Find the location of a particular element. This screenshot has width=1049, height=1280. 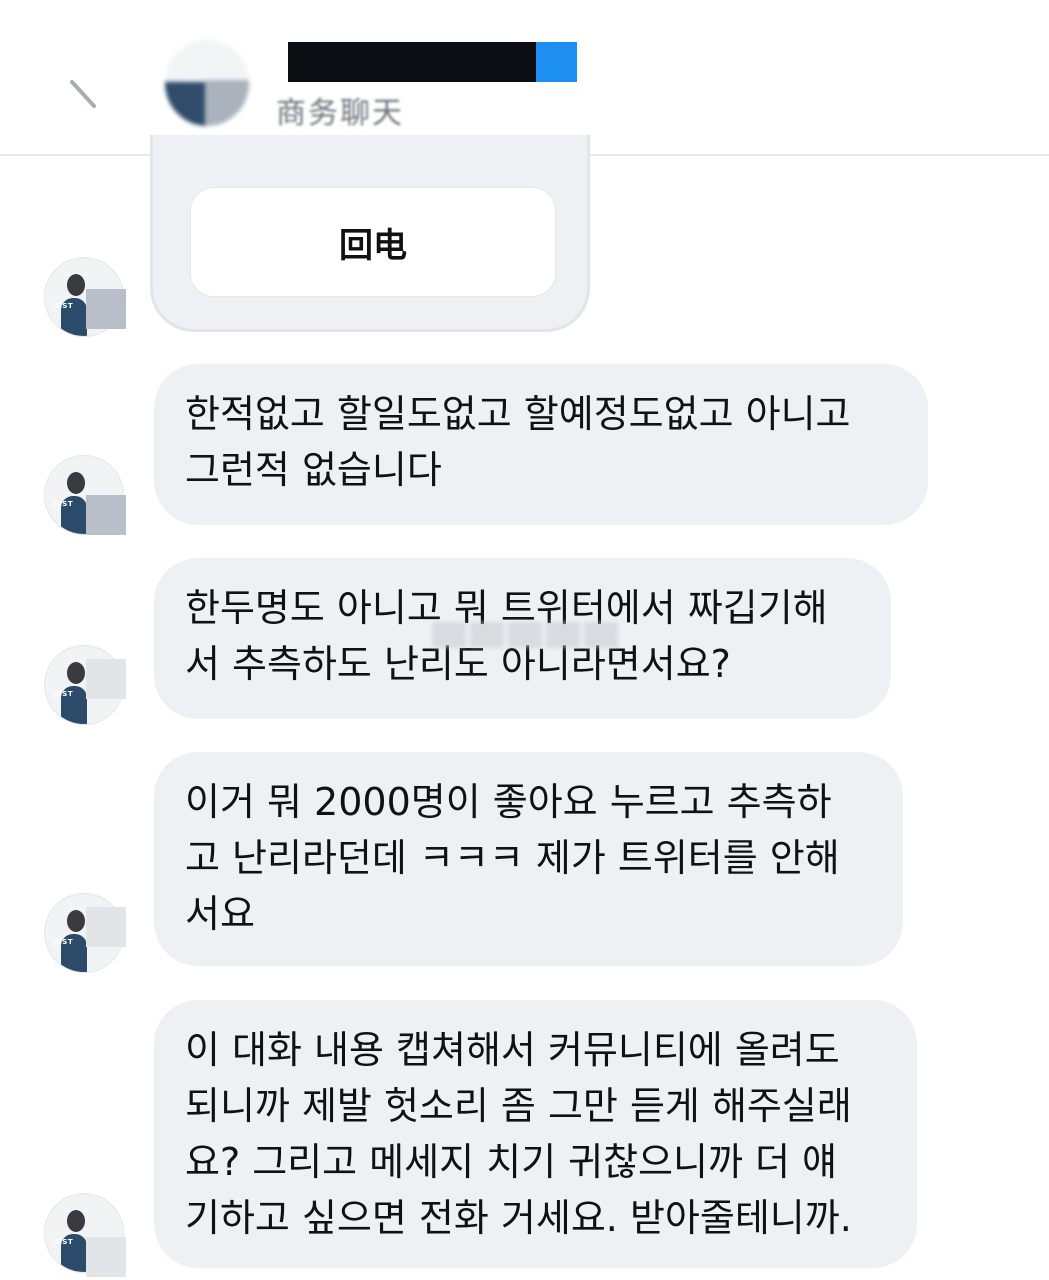

call-card: 回电 is located at coordinates (370, 233).